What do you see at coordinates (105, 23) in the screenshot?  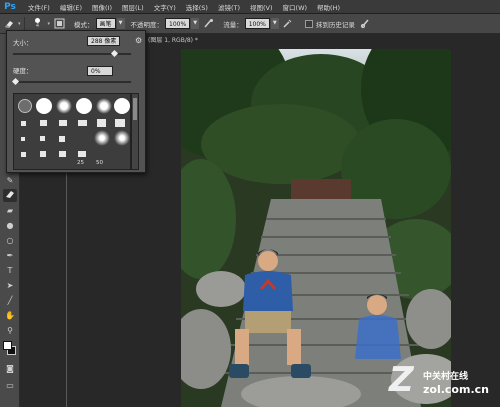 I see `mode-select: 画笔` at bounding box center [105, 23].